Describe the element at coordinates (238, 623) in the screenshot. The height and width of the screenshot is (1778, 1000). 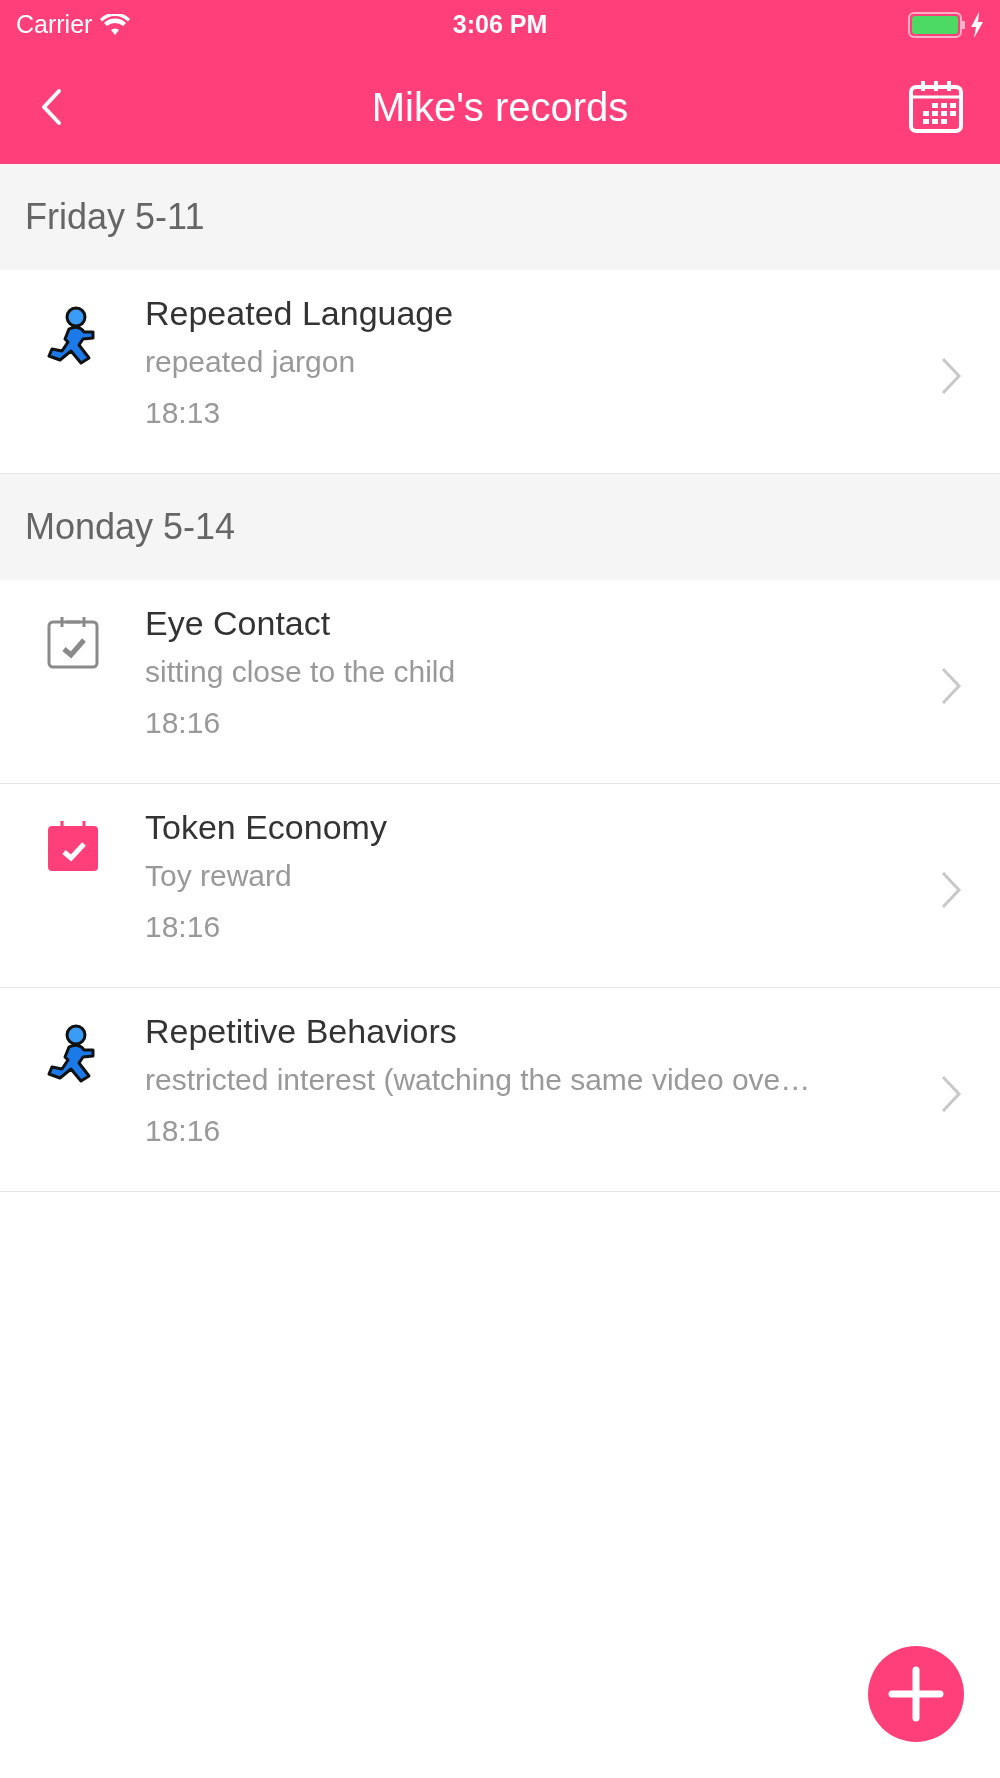
I see `record-title: Eye Contact` at that location.